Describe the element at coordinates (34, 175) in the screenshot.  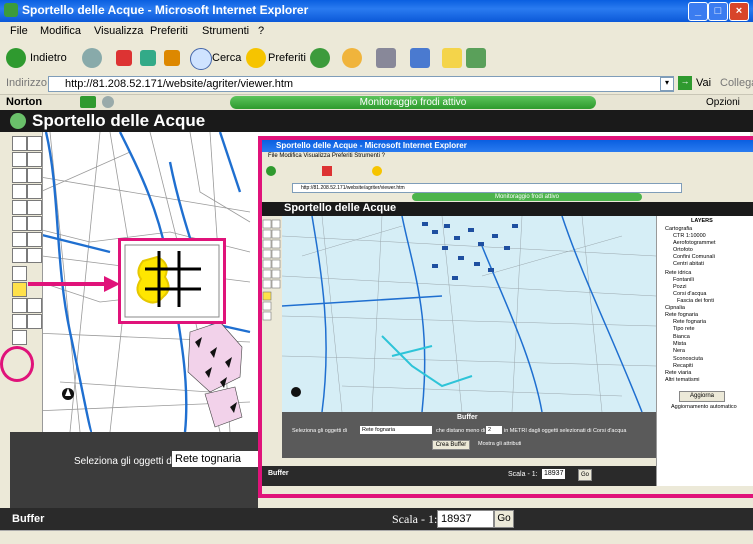
I see `tool-back-icon` at that location.